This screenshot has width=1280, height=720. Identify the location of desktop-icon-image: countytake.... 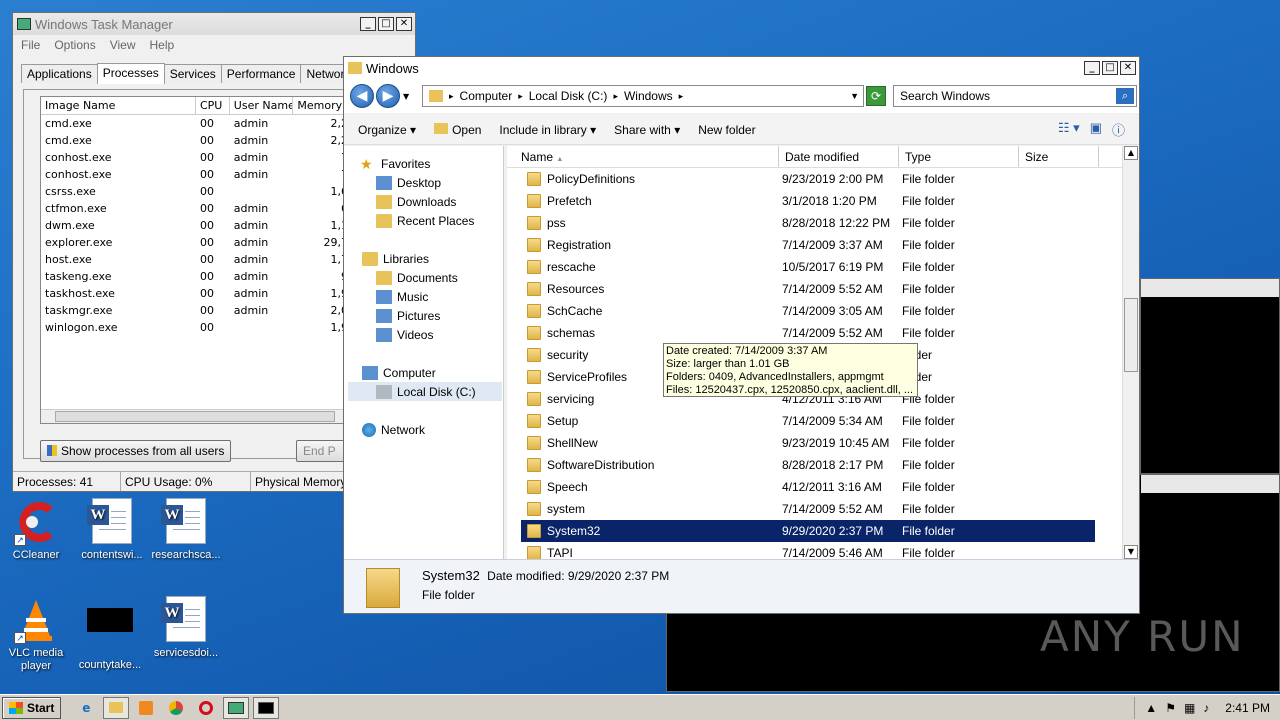
(110, 634).